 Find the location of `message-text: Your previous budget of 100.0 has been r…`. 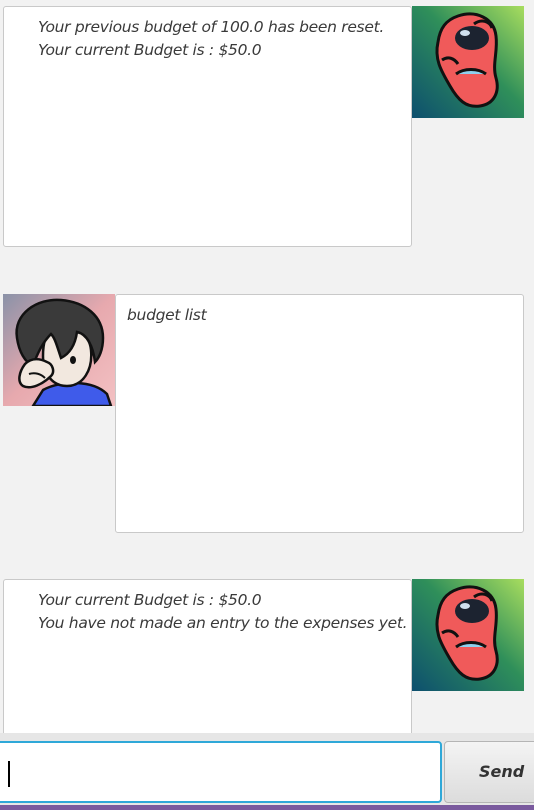

message-text: Your previous budget of 100.0 has been r… is located at coordinates (211, 38).